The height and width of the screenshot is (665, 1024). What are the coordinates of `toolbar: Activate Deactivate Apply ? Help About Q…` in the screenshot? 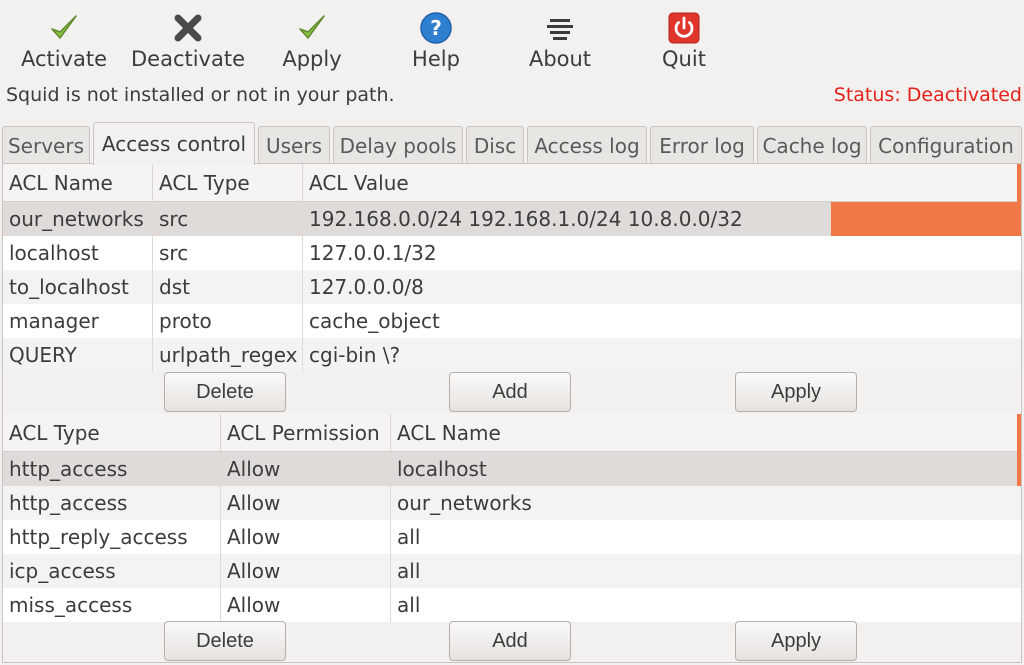 It's located at (512, 38).